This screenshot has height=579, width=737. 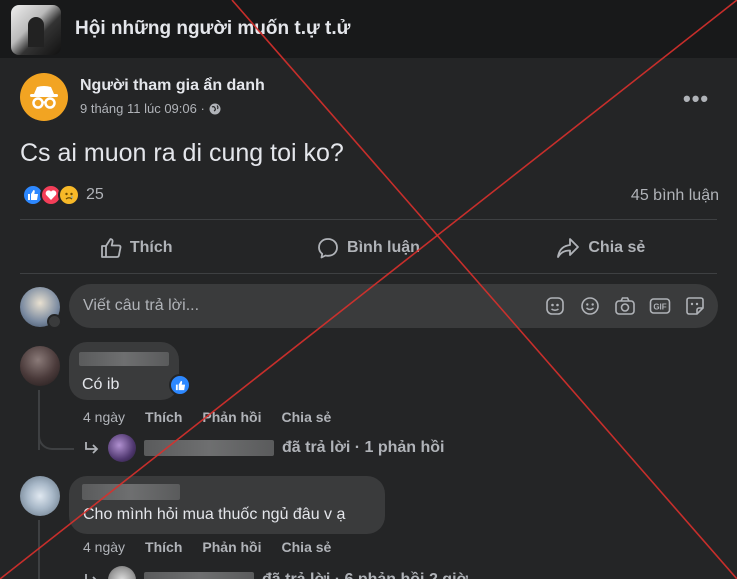 I want to click on view-replies: đã trả lời · 1 phản hồi, so click(x=264, y=448).